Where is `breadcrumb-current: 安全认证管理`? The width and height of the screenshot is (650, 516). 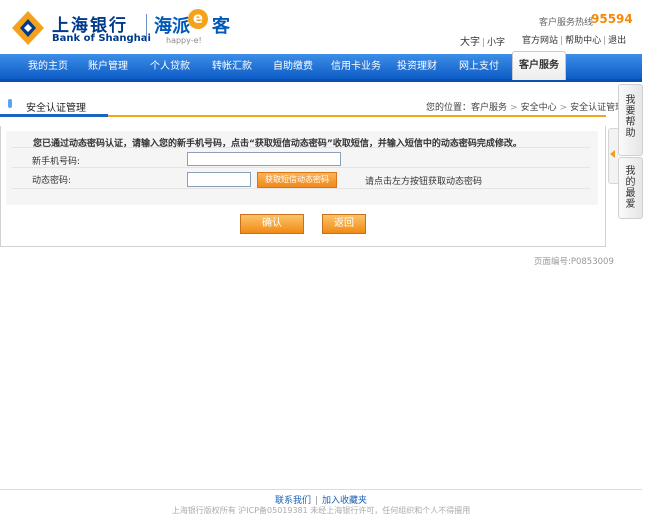 breadcrumb-current: 安全认证管理 is located at coordinates (597, 108).